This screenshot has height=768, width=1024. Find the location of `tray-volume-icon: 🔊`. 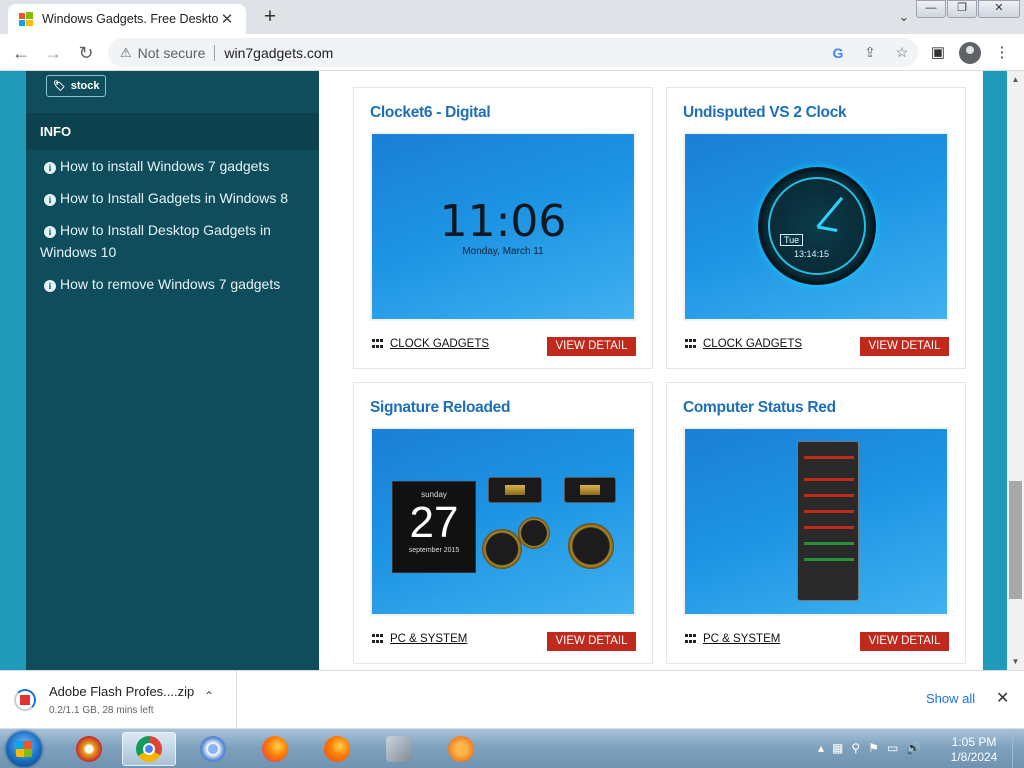

tray-volume-icon: 🔊 is located at coordinates (913, 748).